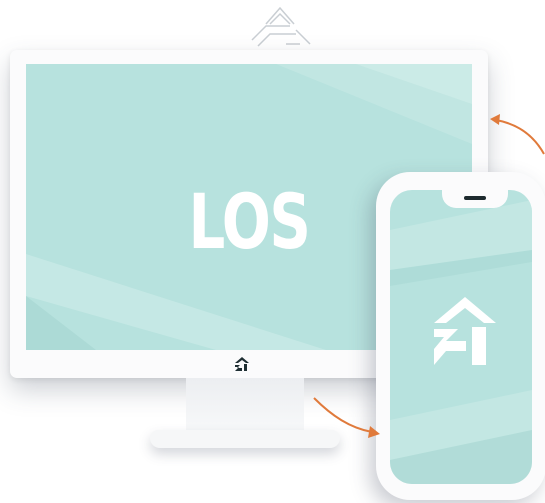 This screenshot has width=545, height=503. Describe the element at coordinates (475, 198) in the screenshot. I see `phone-speaker` at that location.